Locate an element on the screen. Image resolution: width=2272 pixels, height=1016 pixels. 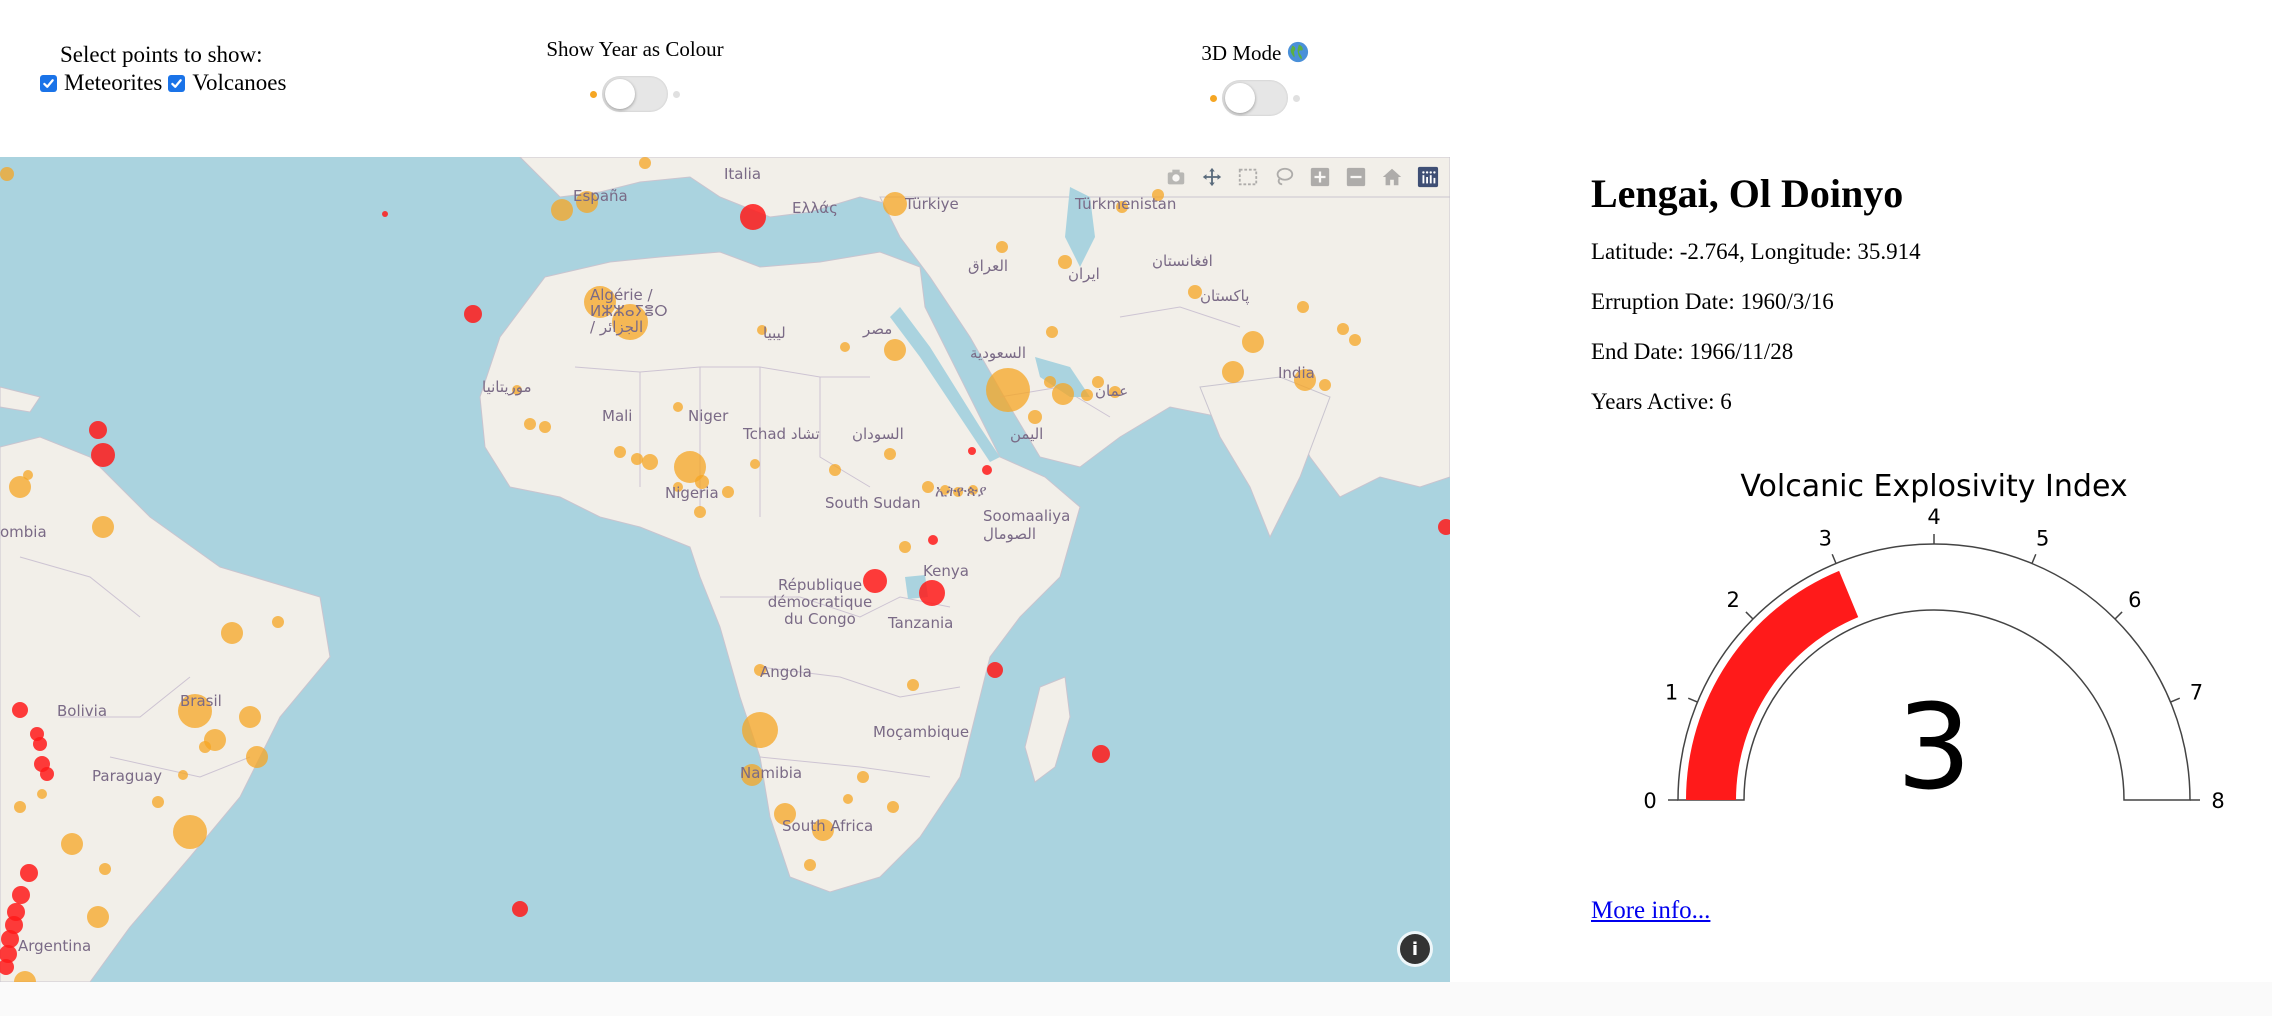
gauge-tick-label: 4 is located at coordinates (1933, 517).